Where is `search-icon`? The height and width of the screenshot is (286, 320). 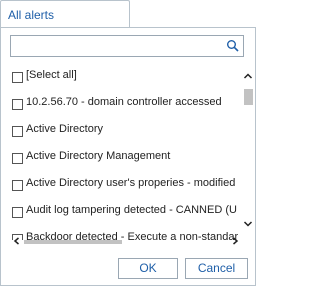 search-icon is located at coordinates (233, 46).